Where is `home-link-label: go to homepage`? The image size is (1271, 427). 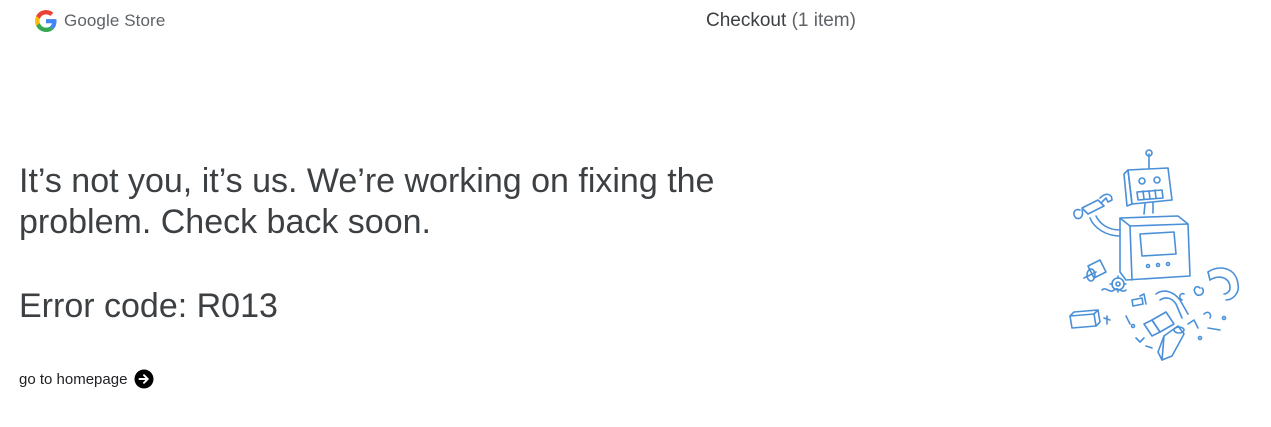
home-link-label: go to homepage is located at coordinates (73, 379).